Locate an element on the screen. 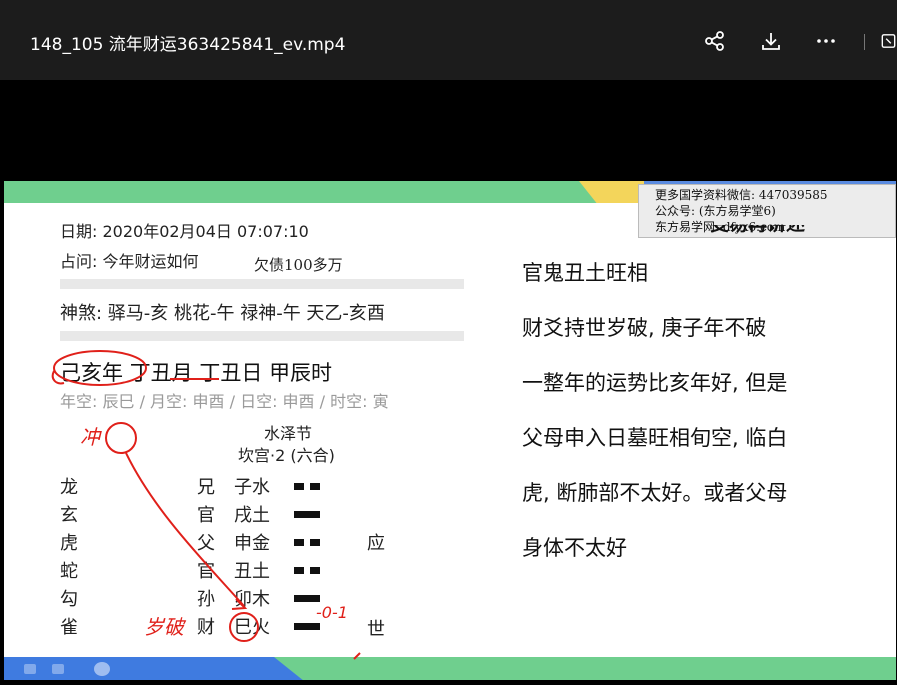 The height and width of the screenshot is (685, 897). beast-2: 玄 is located at coordinates (69, 515).